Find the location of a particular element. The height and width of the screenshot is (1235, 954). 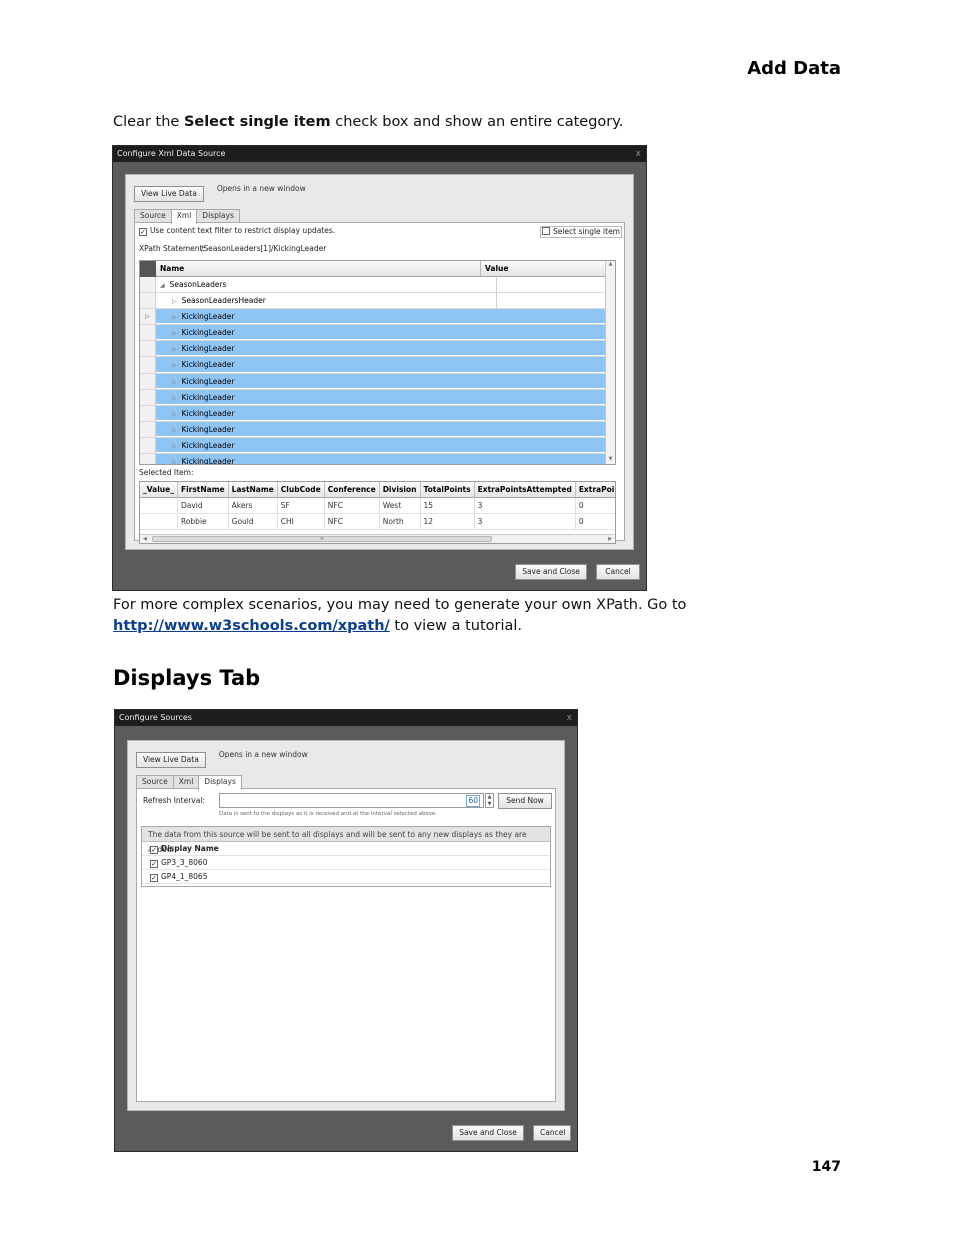

spin-down-icon: ▼ is located at coordinates (489, 804).